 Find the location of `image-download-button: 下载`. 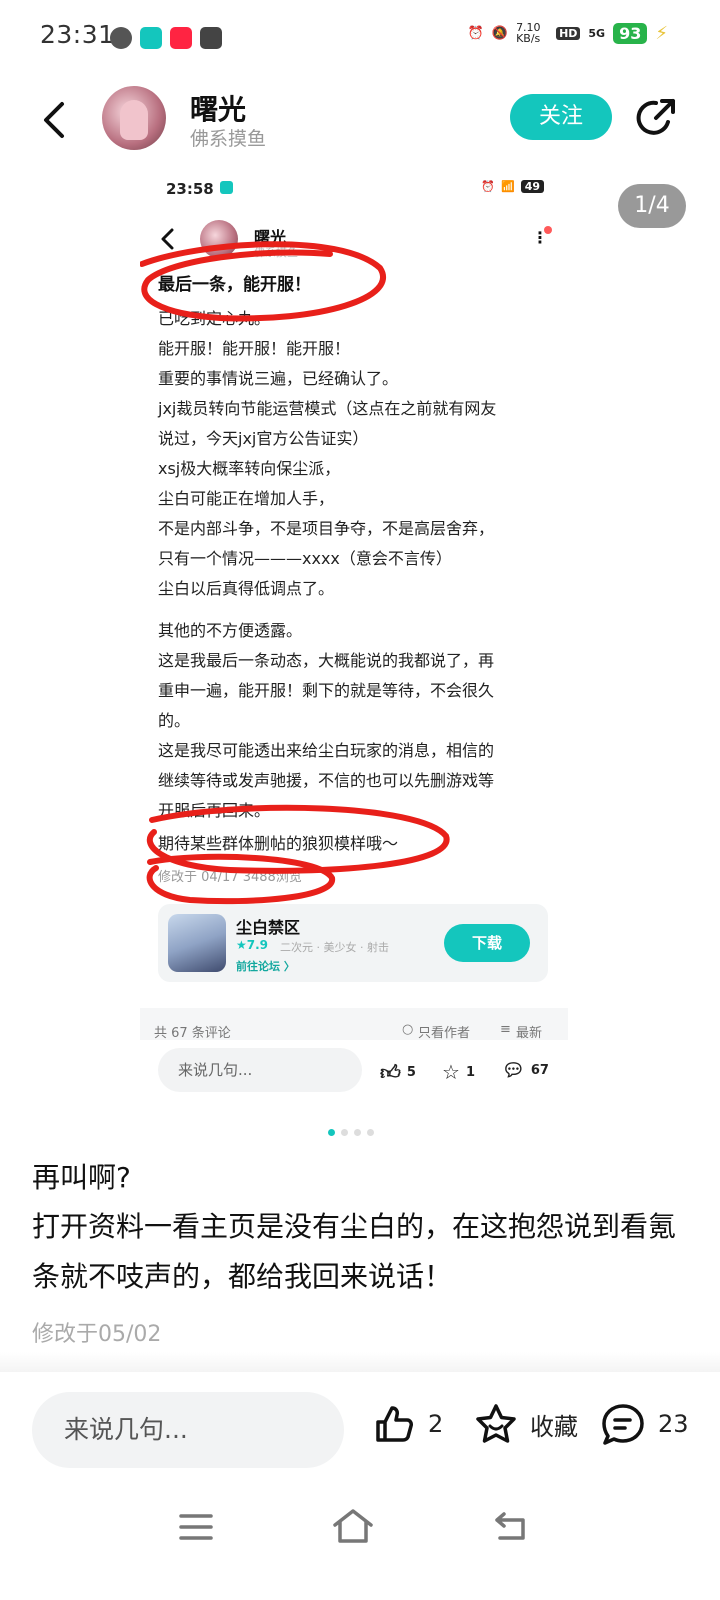

image-download-button: 下载 is located at coordinates (487, 943).